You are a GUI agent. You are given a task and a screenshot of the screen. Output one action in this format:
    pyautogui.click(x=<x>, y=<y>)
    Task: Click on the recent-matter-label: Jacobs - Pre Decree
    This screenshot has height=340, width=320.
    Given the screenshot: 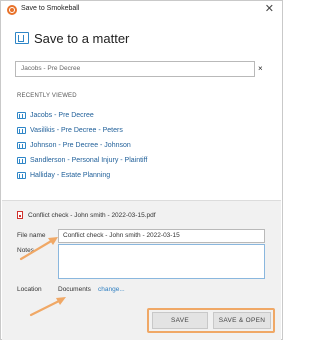 What is the action you would take?
    pyautogui.click(x=62, y=115)
    